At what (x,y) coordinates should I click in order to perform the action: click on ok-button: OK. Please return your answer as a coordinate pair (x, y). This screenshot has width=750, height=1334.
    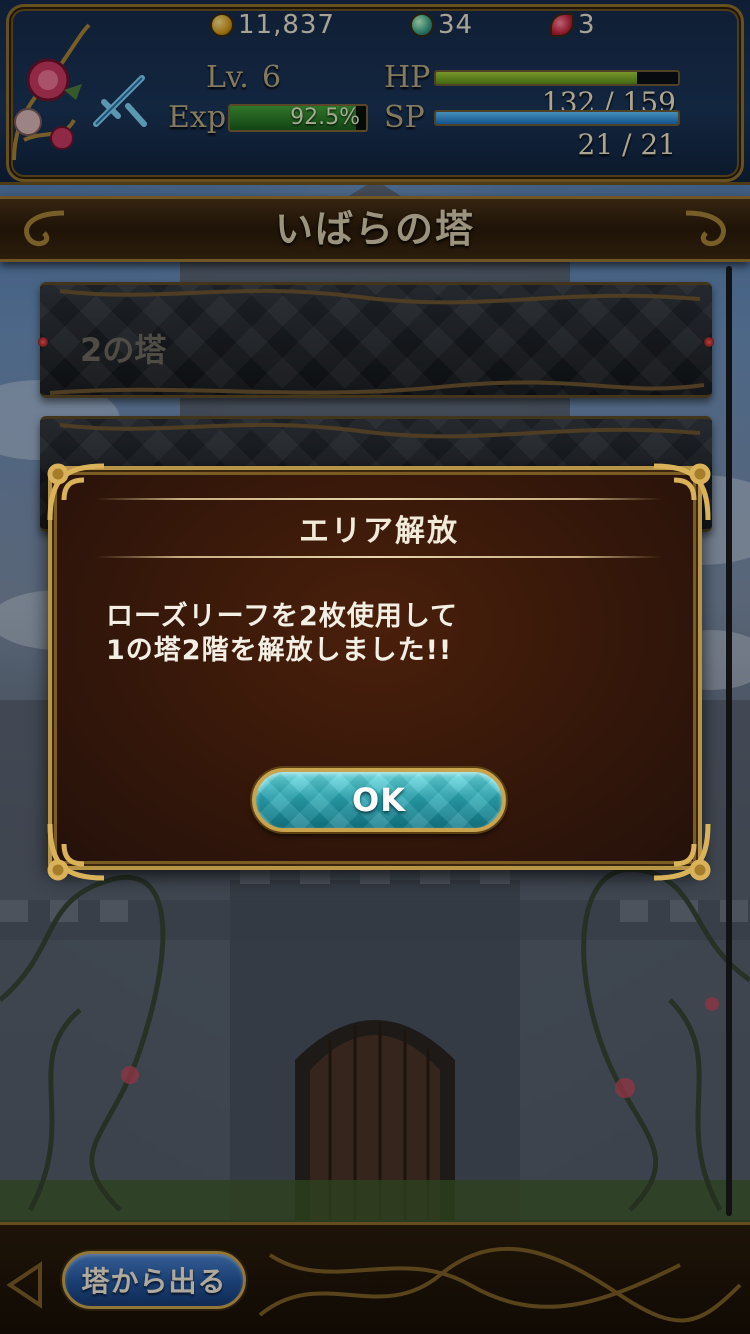
    Looking at the image, I should click on (379, 800).